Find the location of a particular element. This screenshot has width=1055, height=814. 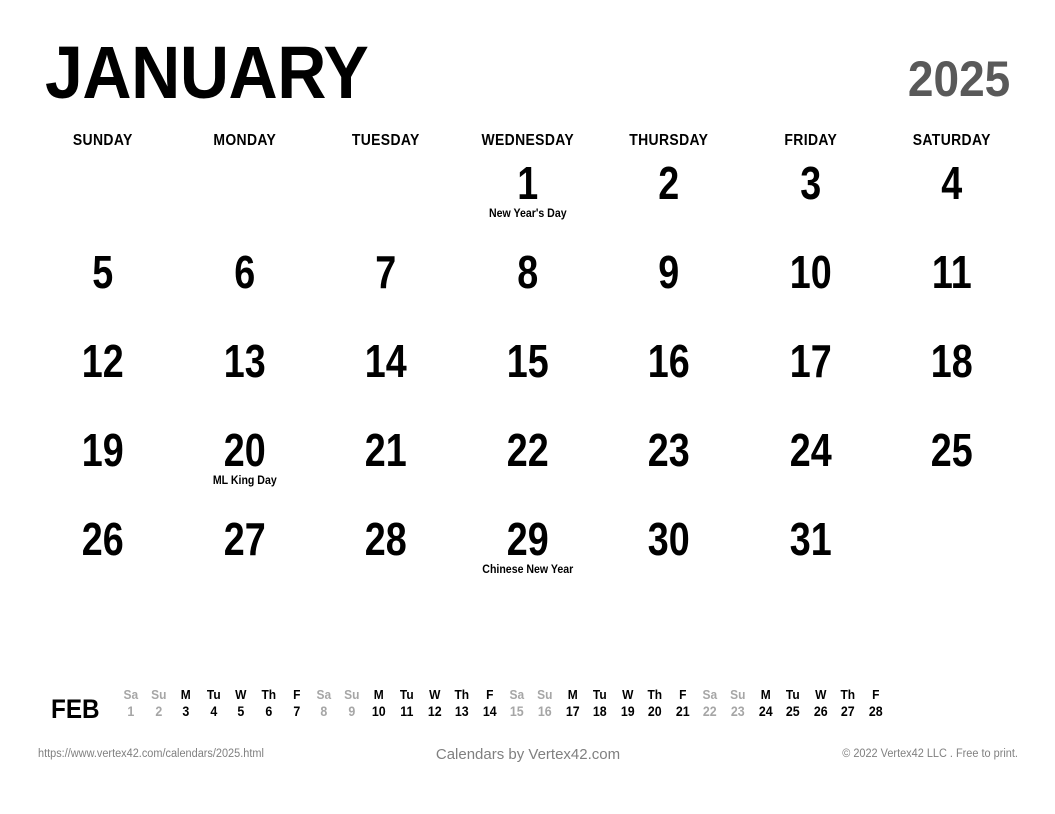

mini-day-cell: F 21 is located at coordinates (683, 703).